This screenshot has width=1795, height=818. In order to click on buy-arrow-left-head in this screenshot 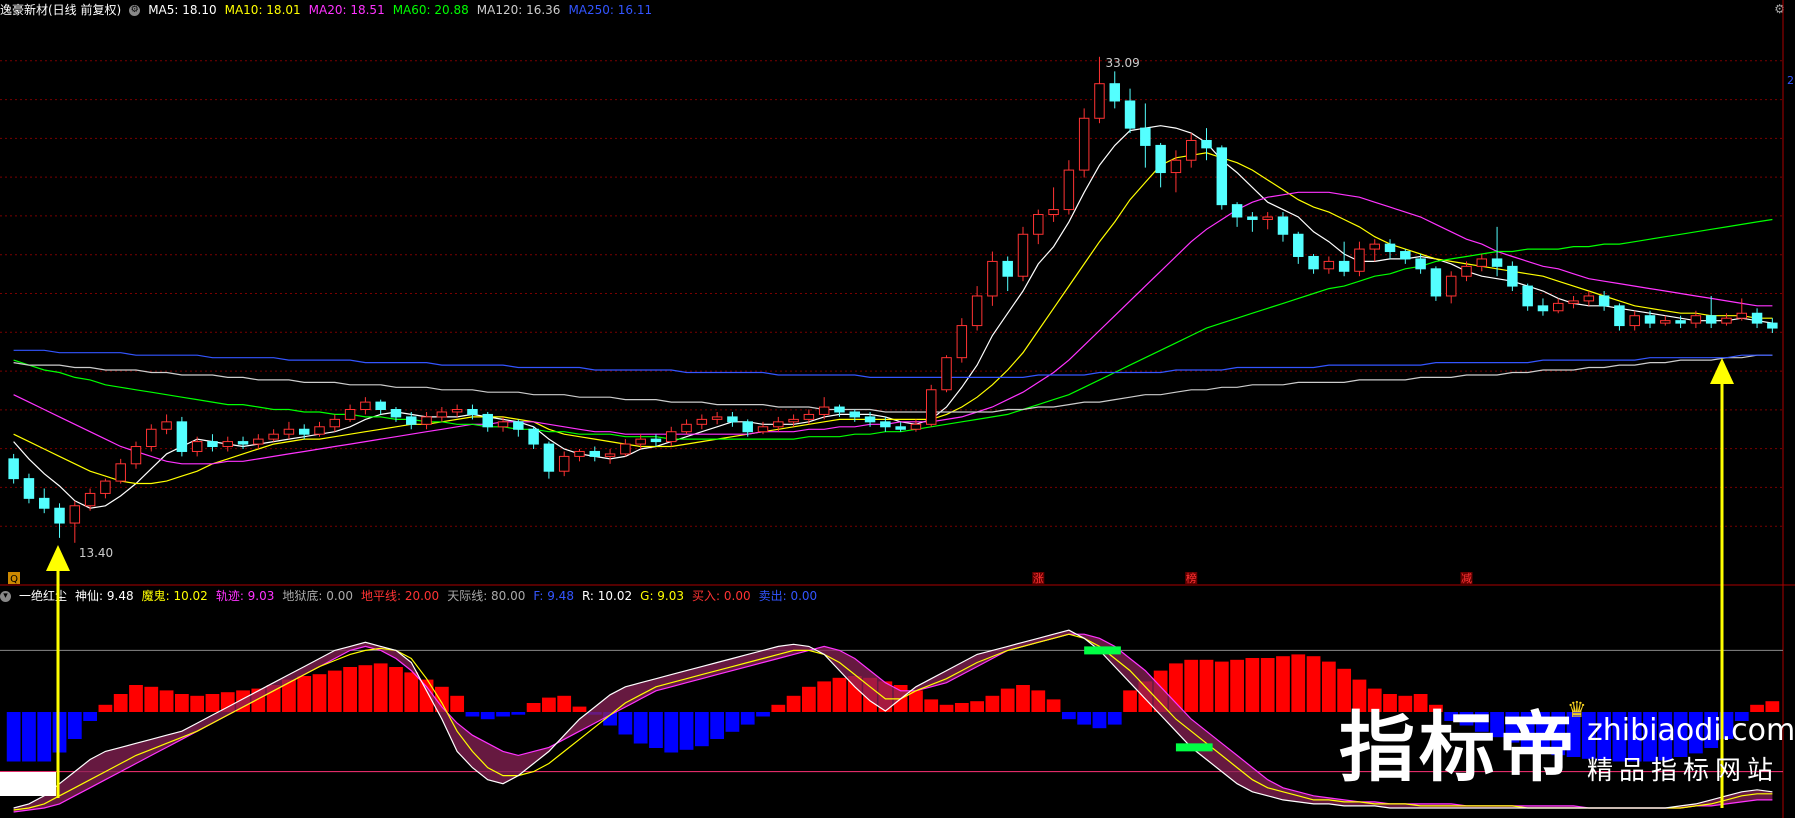, I will do `click(58, 558)`.